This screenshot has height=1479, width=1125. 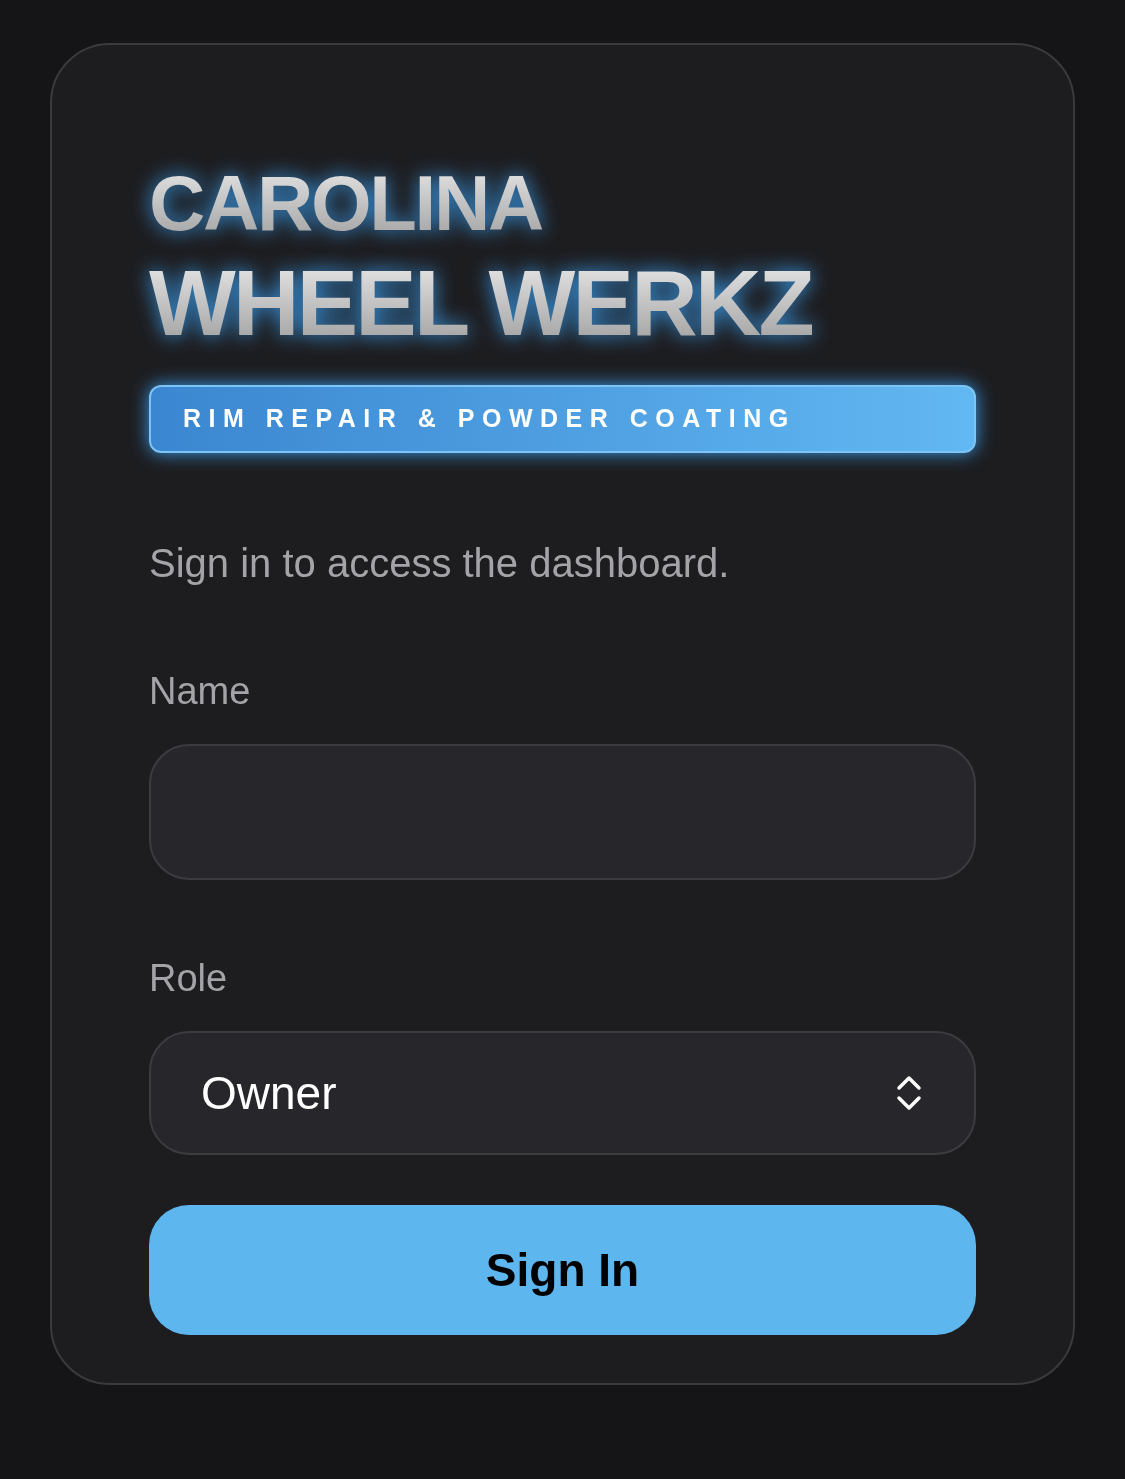 What do you see at coordinates (440, 563) in the screenshot?
I see `subtitle: Sign in to access the dashboard.` at bounding box center [440, 563].